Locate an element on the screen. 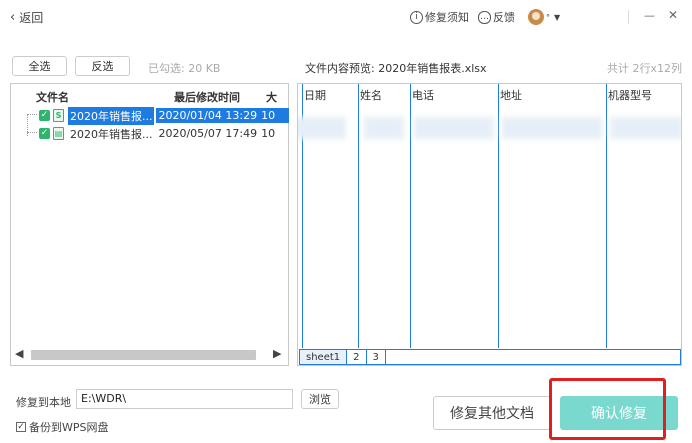 The height and width of the screenshot is (443, 692). col-modified: 最后修改时间 is located at coordinates (207, 97).